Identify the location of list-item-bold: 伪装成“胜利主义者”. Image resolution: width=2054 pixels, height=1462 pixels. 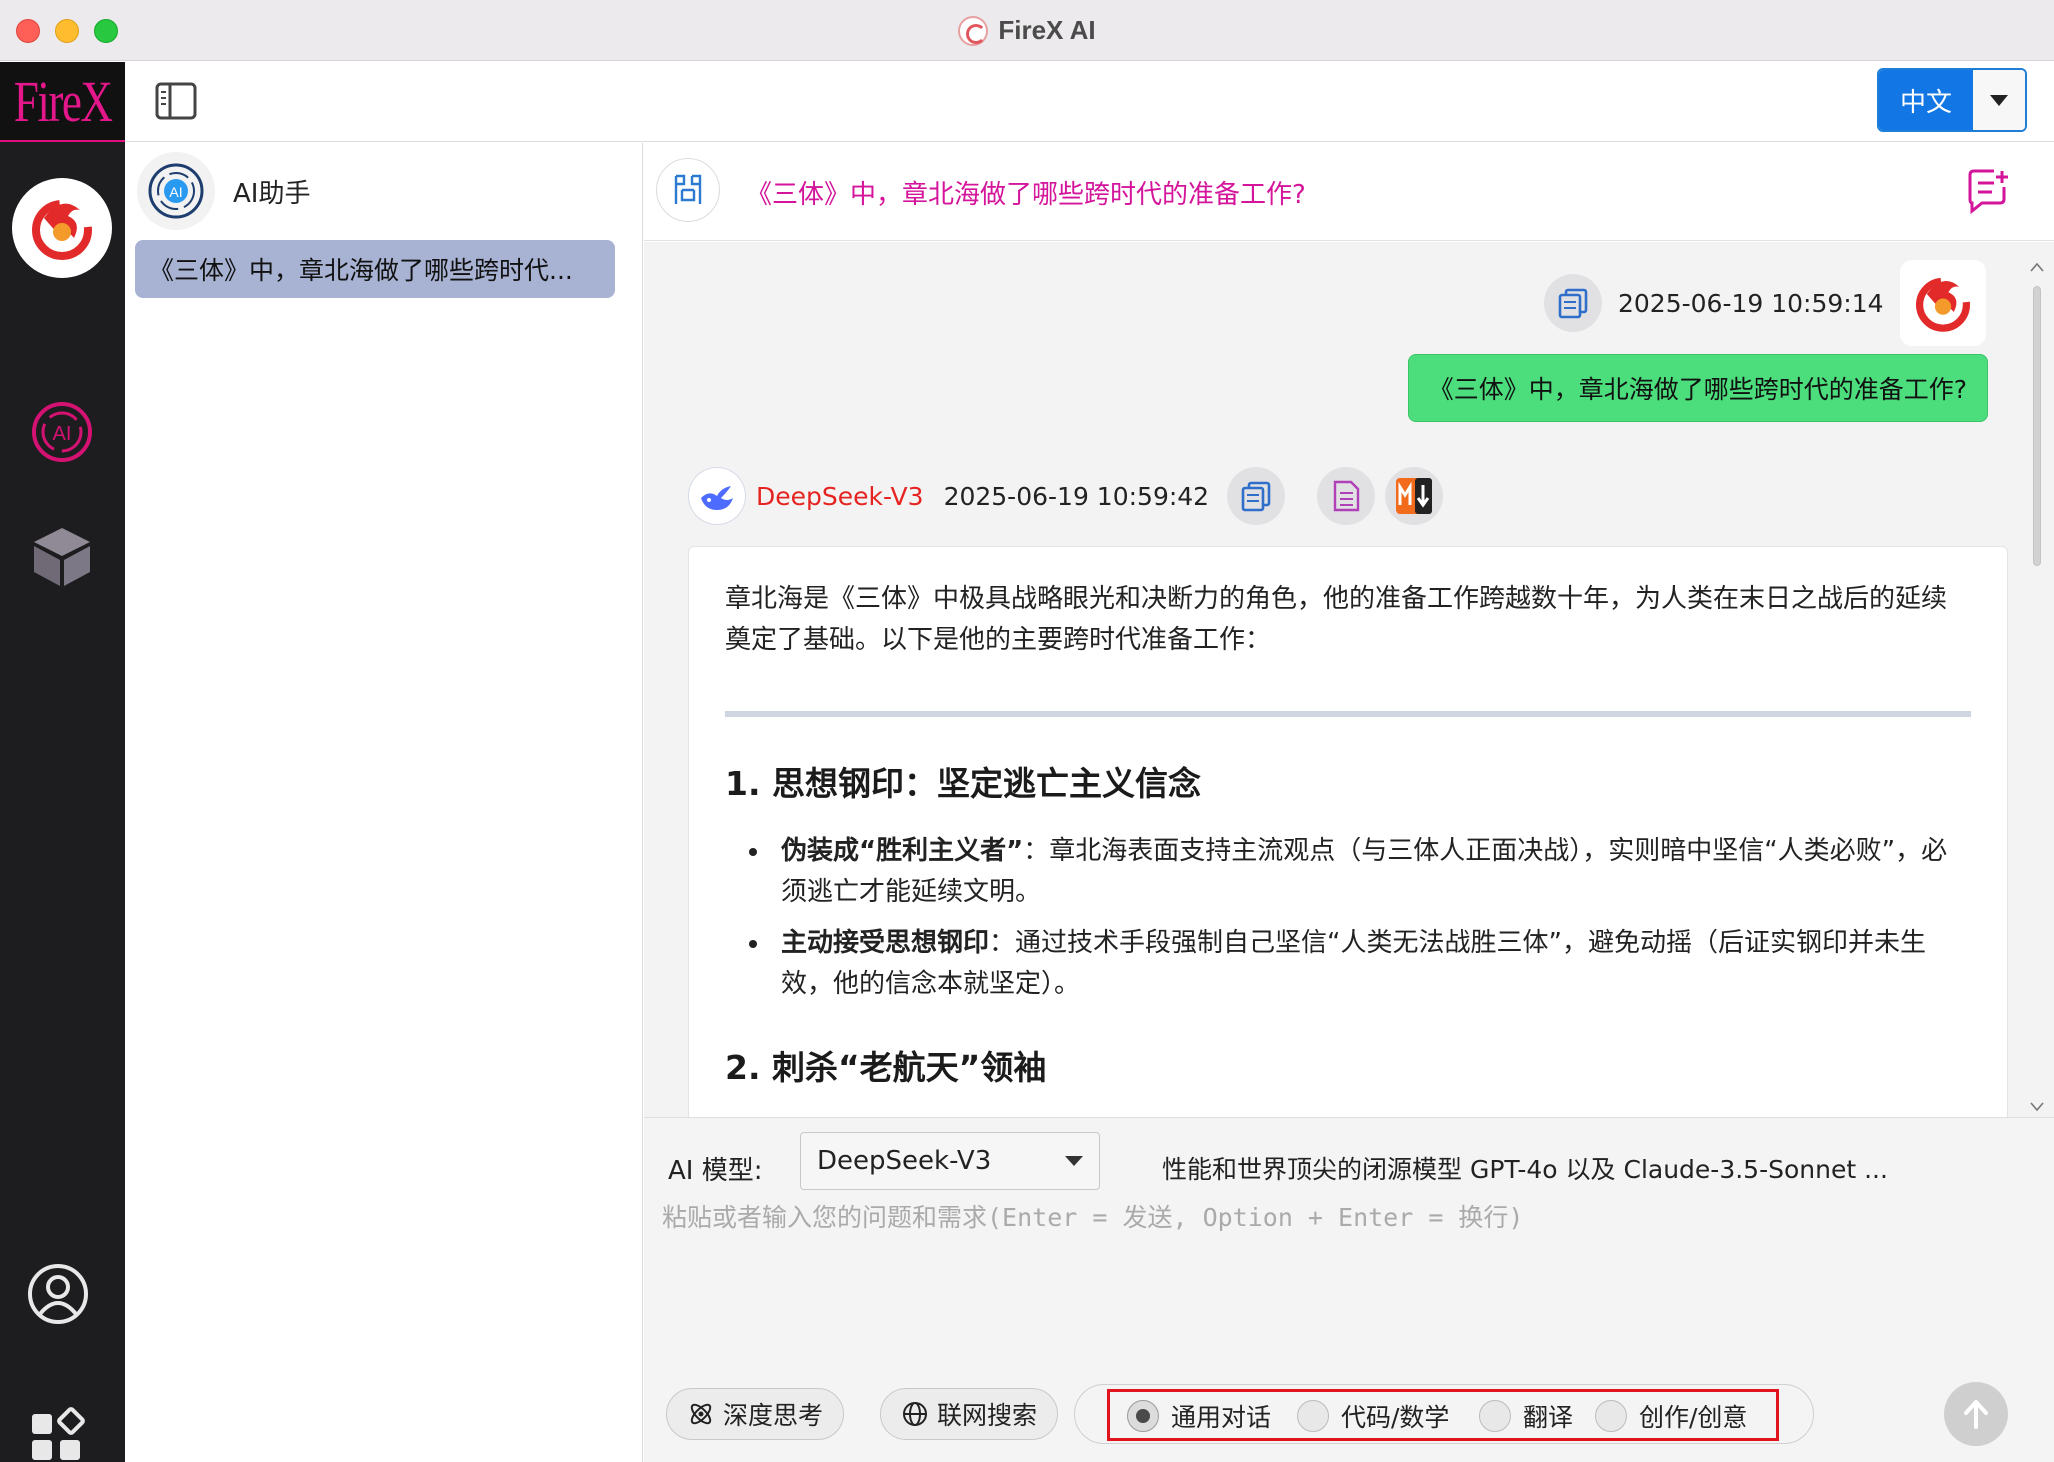
(902, 851).